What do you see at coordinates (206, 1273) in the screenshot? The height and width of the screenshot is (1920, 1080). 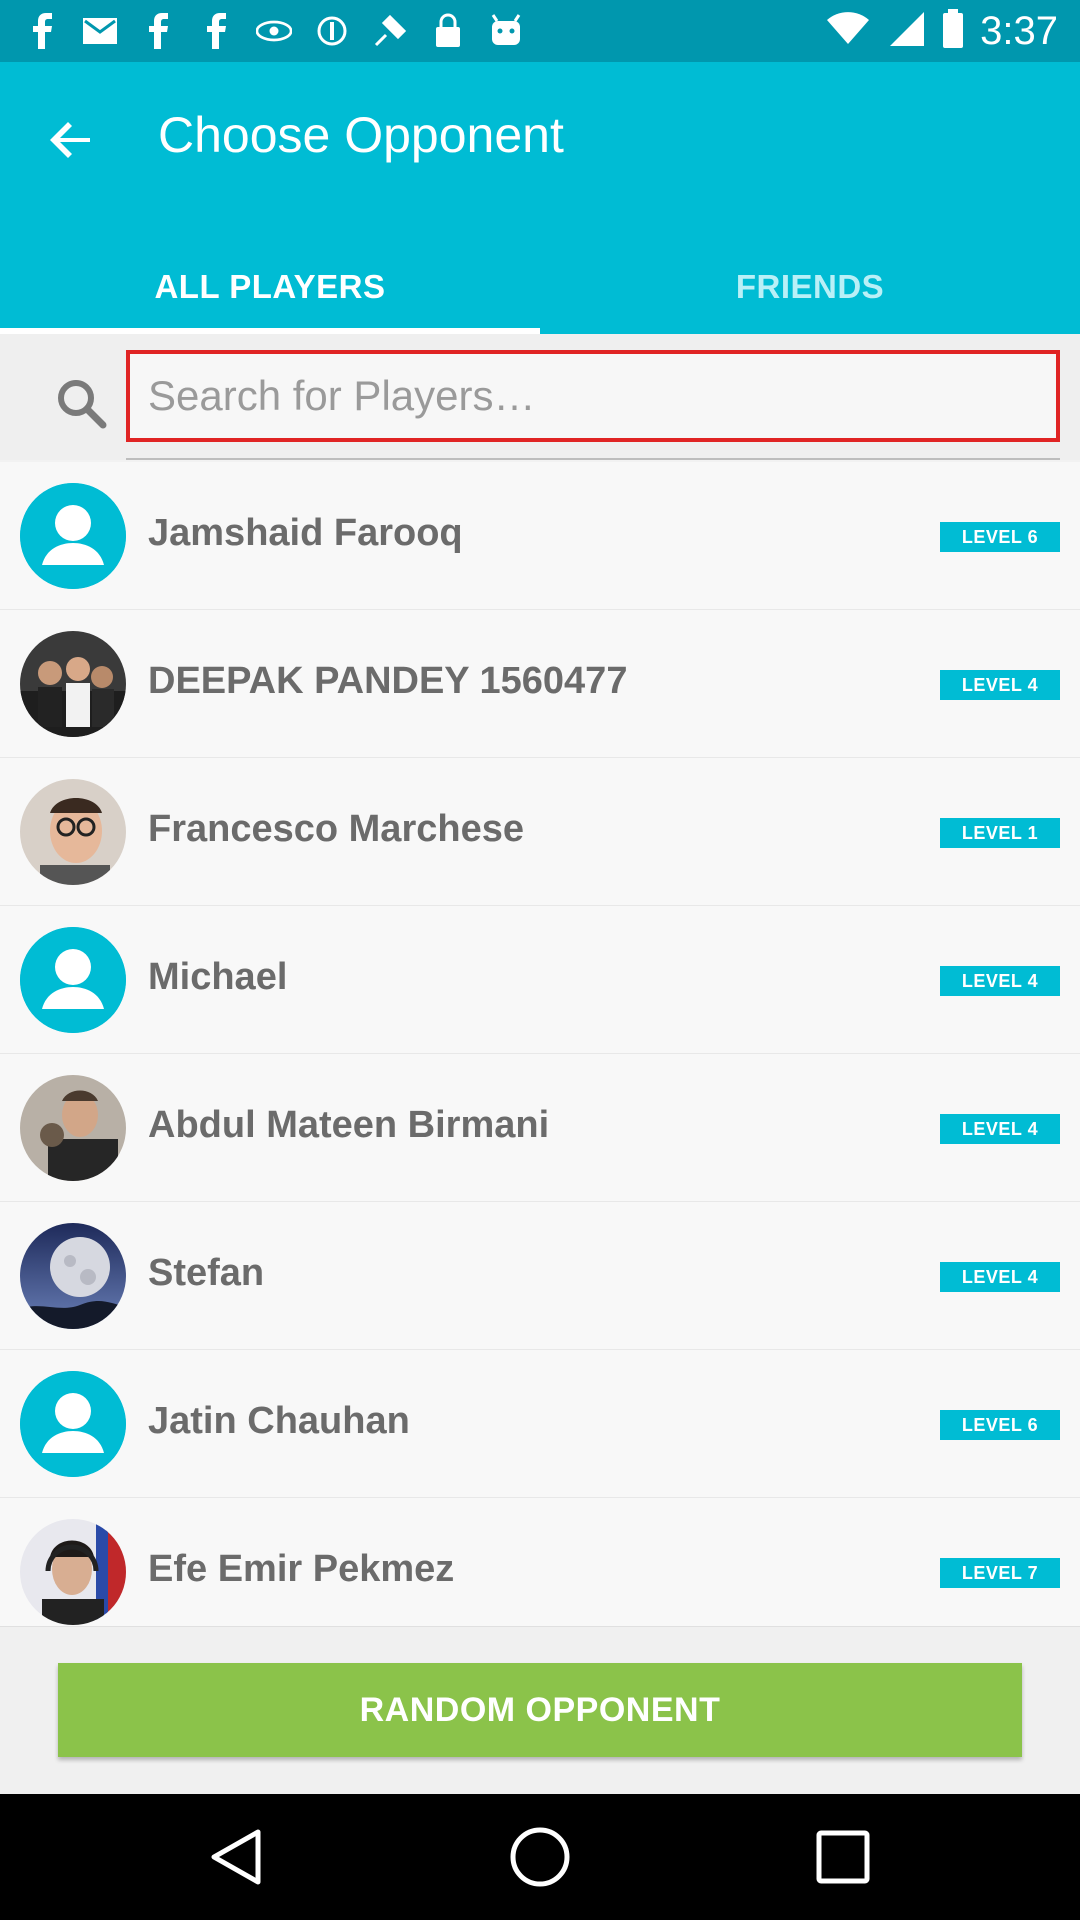 I see `player-name: Stefan` at bounding box center [206, 1273].